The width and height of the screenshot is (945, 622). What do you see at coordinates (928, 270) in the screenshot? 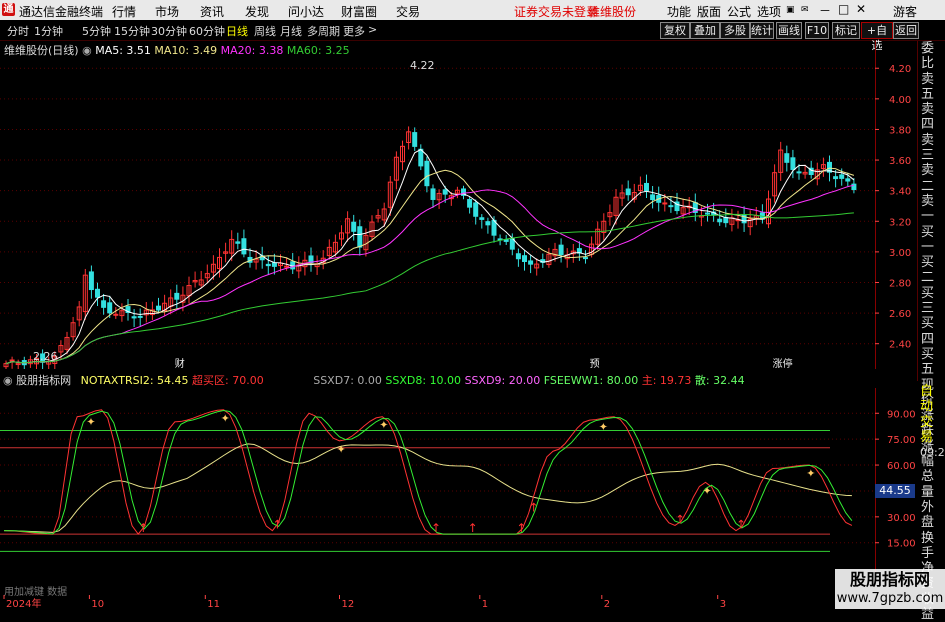
I see `quote-label: 买二` at bounding box center [928, 270].